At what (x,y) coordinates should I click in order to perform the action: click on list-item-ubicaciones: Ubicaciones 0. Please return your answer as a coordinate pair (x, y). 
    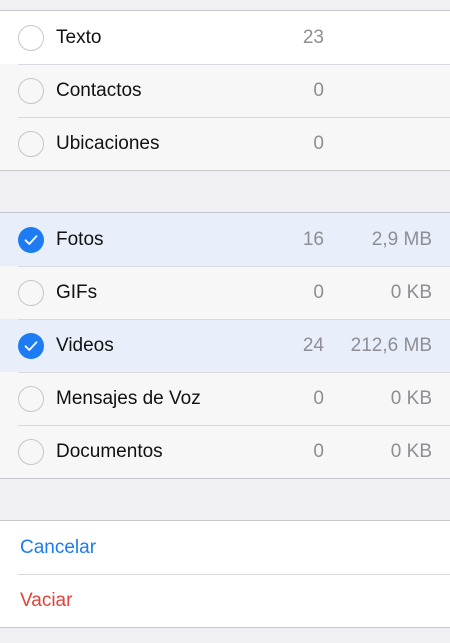
    Looking at the image, I should click on (225, 143).